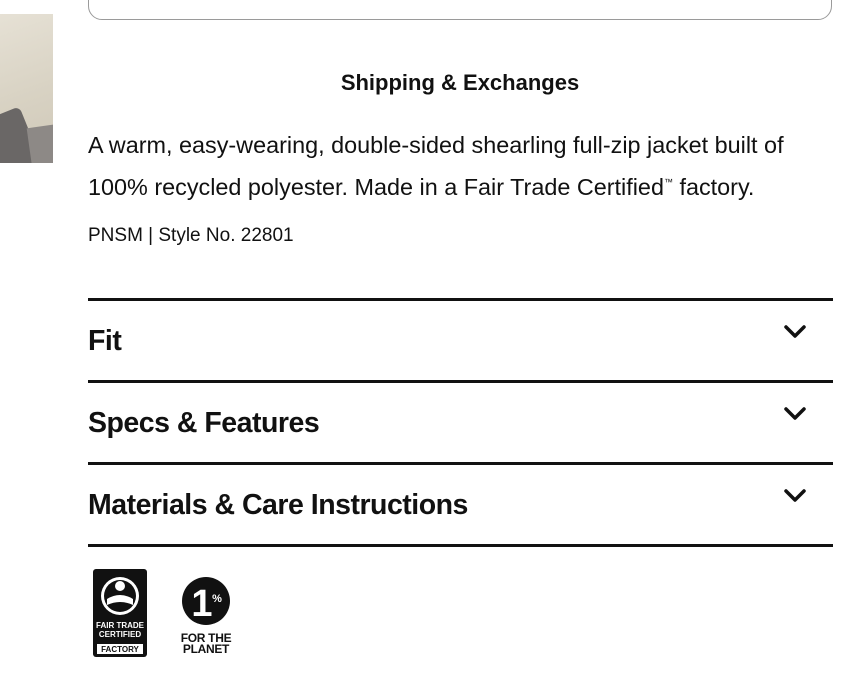 The image size is (856, 674). Describe the element at coordinates (120, 613) in the screenshot. I see `fair-trade-certified-logo: FAIR TRADE CERTIFIED FACTORY` at that location.